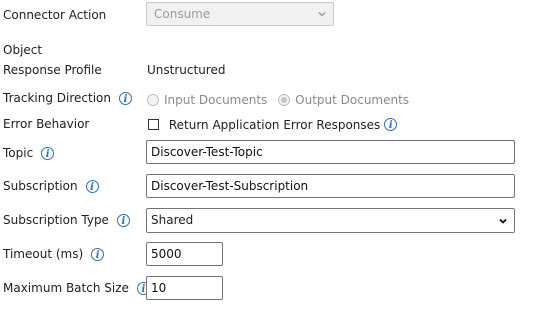 This screenshot has width=559, height=333. Describe the element at coordinates (184, 254) in the screenshot. I see `timeout-input: 5000` at that location.